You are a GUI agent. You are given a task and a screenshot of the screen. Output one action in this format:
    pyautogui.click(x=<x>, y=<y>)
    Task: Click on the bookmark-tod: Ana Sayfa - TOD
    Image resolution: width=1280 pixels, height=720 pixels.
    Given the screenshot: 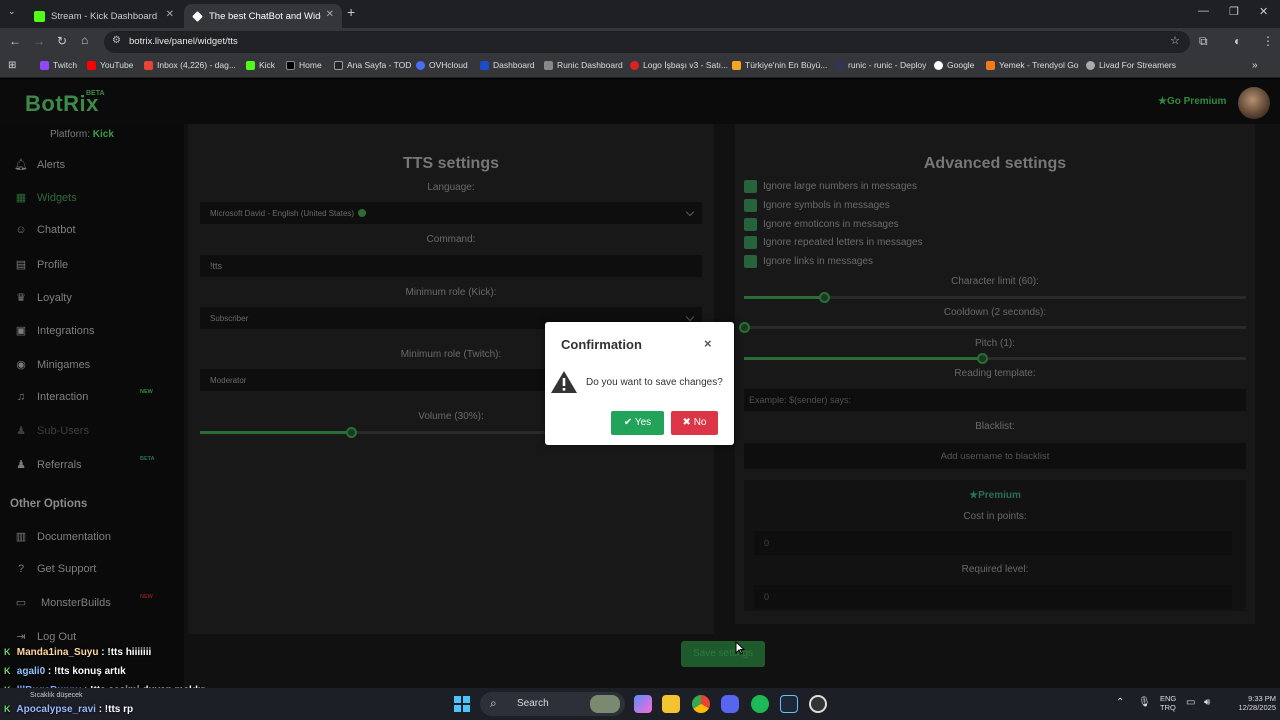 What is the action you would take?
    pyautogui.click(x=372, y=65)
    